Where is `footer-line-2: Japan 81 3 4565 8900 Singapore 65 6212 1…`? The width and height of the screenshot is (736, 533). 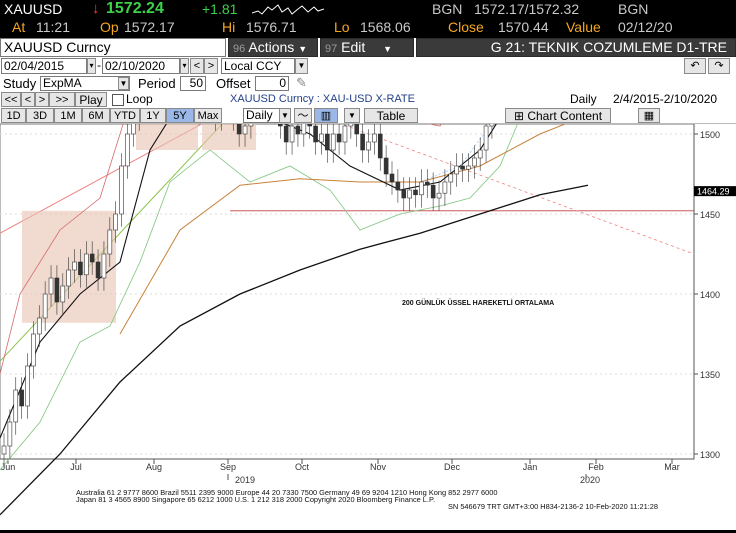
footer-line-2: Japan 81 3 4565 8900 Singapore 65 6212 1… is located at coordinates (255, 499).